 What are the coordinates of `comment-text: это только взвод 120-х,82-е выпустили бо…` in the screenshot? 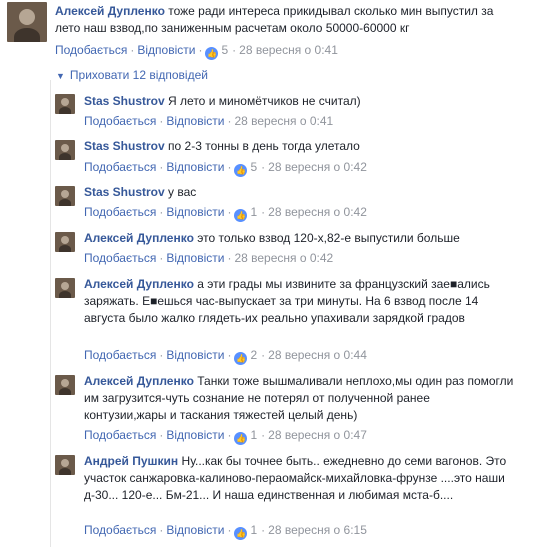 It's located at (328, 238).